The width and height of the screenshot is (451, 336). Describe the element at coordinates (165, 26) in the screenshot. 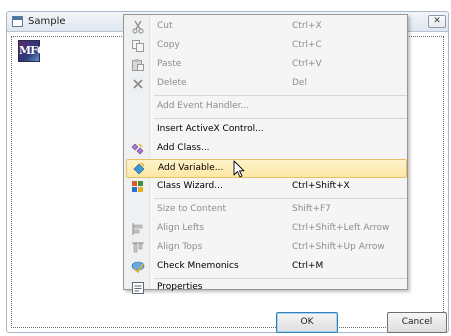

I see `menu-item-label: Cut` at that location.